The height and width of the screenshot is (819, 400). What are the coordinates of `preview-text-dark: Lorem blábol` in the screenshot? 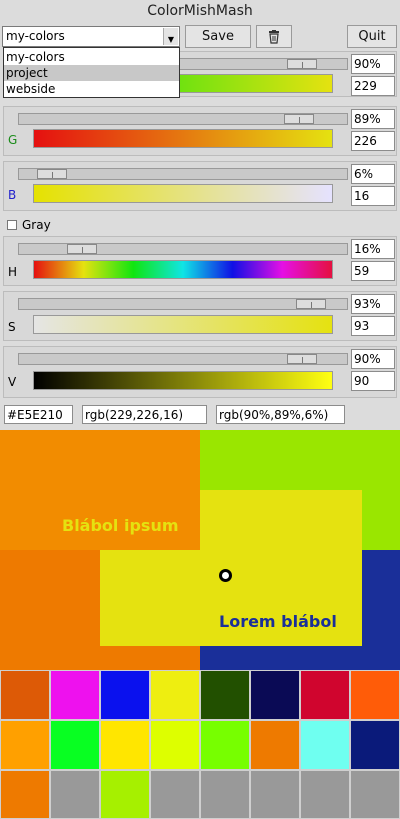 It's located at (278, 621).